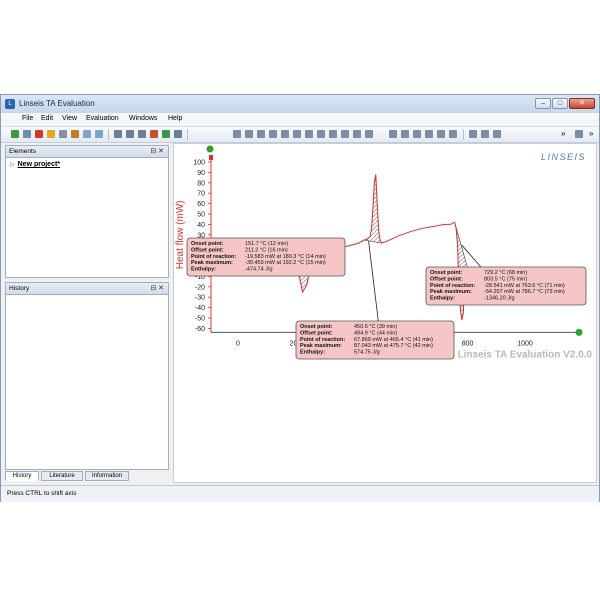 The image size is (600, 600). Describe the element at coordinates (266, 250) in the screenshot. I see `annotation-value: 211.2 °C (16 min)` at that location.